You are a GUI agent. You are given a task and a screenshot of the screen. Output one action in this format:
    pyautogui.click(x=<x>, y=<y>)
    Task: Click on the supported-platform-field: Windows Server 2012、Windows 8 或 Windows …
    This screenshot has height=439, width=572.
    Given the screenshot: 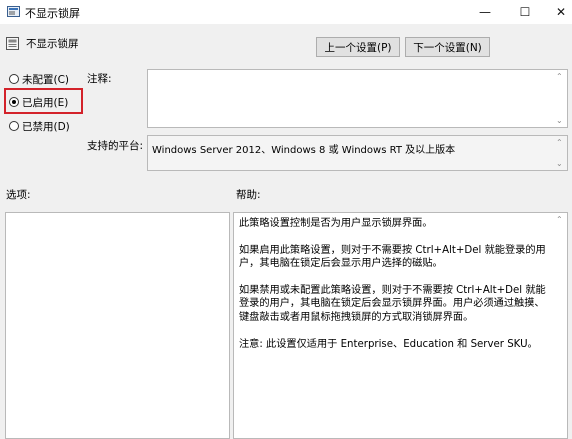 What is the action you would take?
    pyautogui.click(x=357, y=153)
    